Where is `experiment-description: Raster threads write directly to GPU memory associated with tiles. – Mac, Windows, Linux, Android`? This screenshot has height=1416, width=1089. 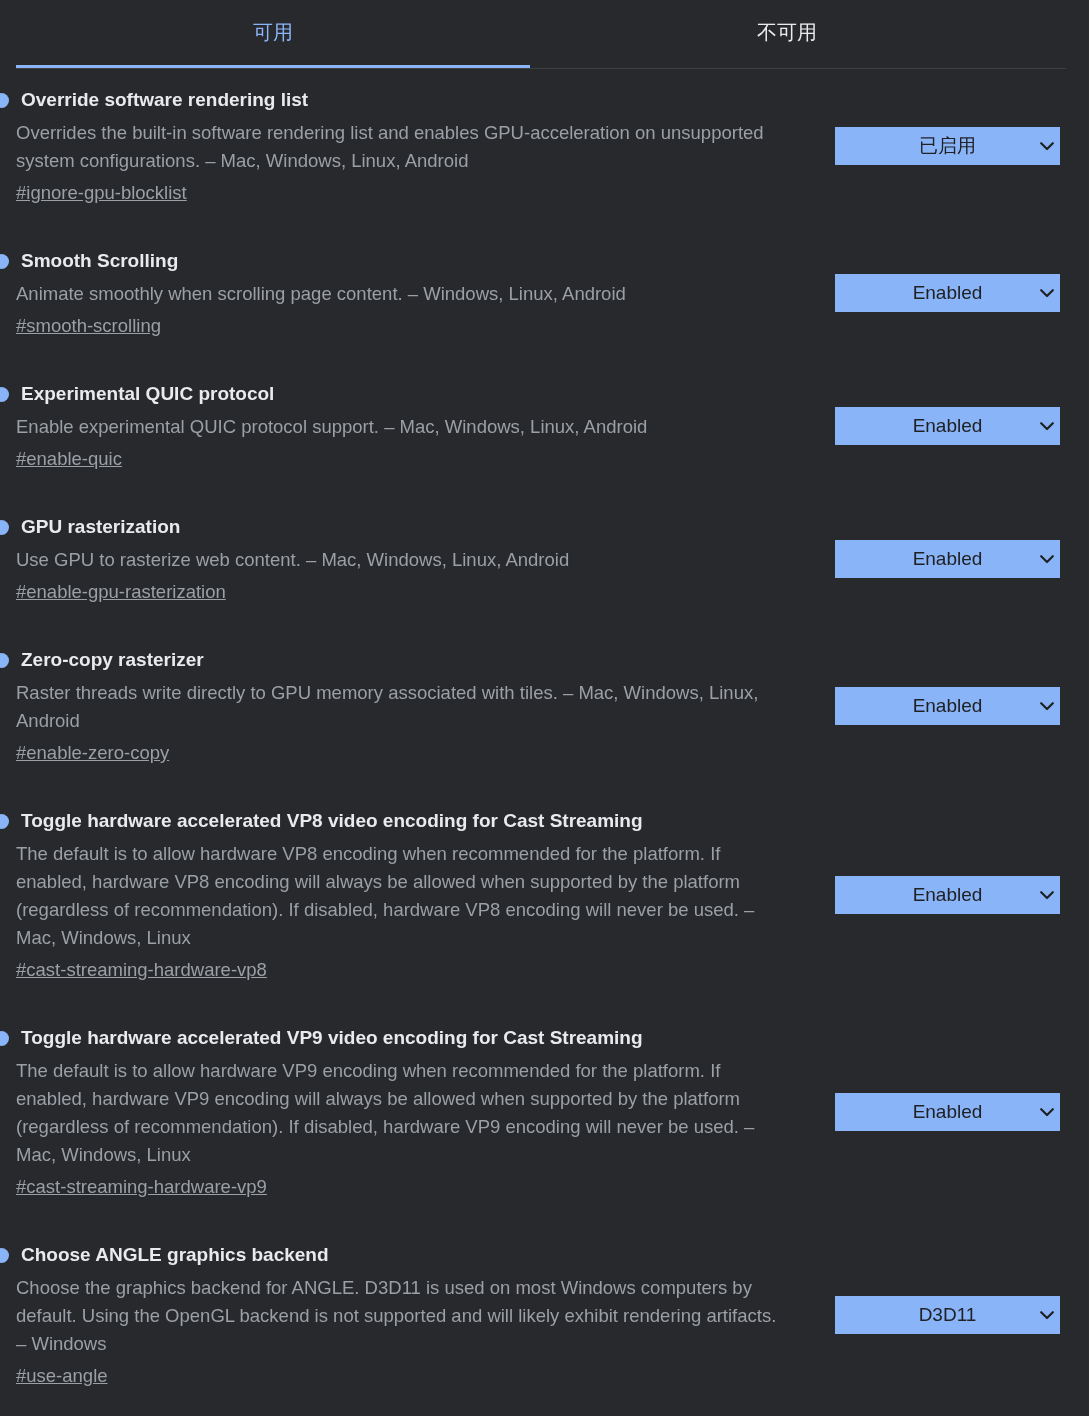 experiment-description: Raster threads write directly to GPU memory associated with tiles. – Mac, Windows, Linux, Android is located at coordinates (387, 707).